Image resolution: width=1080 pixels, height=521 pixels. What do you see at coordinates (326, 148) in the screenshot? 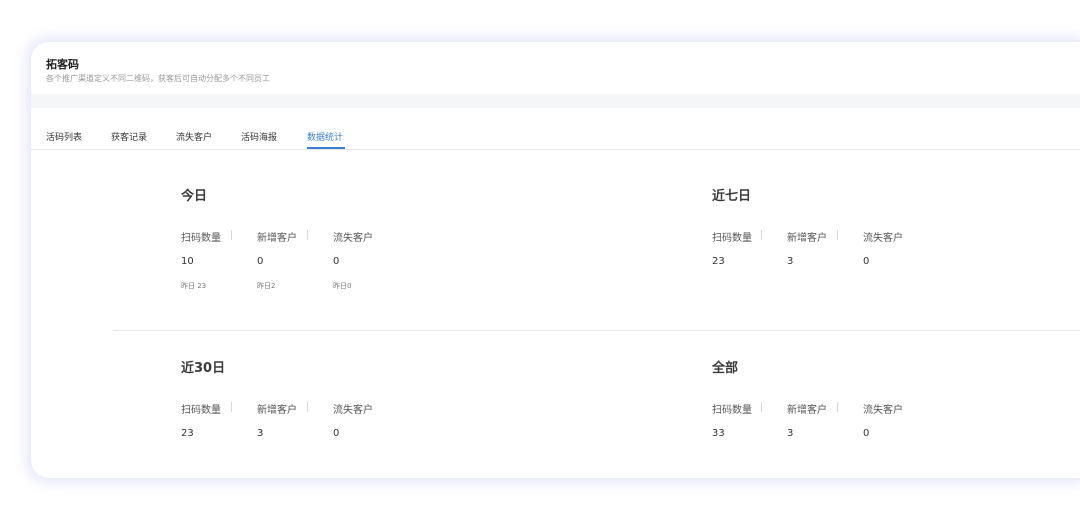
I see `active-tab-indicator` at bounding box center [326, 148].